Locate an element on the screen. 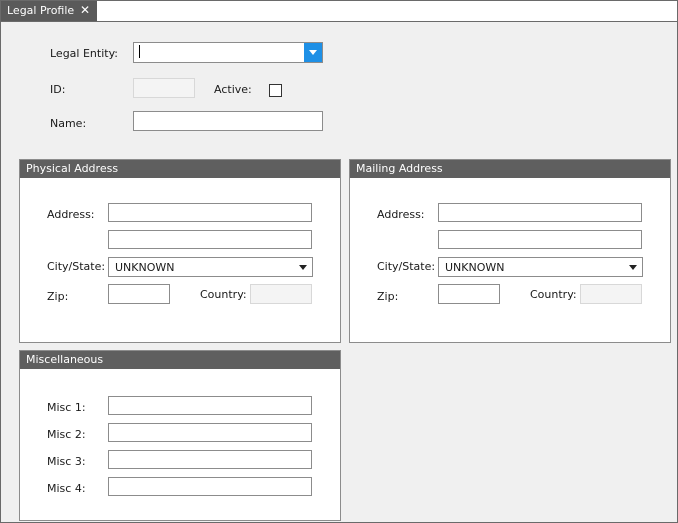 The height and width of the screenshot is (523, 678). physical-address-line1-input is located at coordinates (210, 212).